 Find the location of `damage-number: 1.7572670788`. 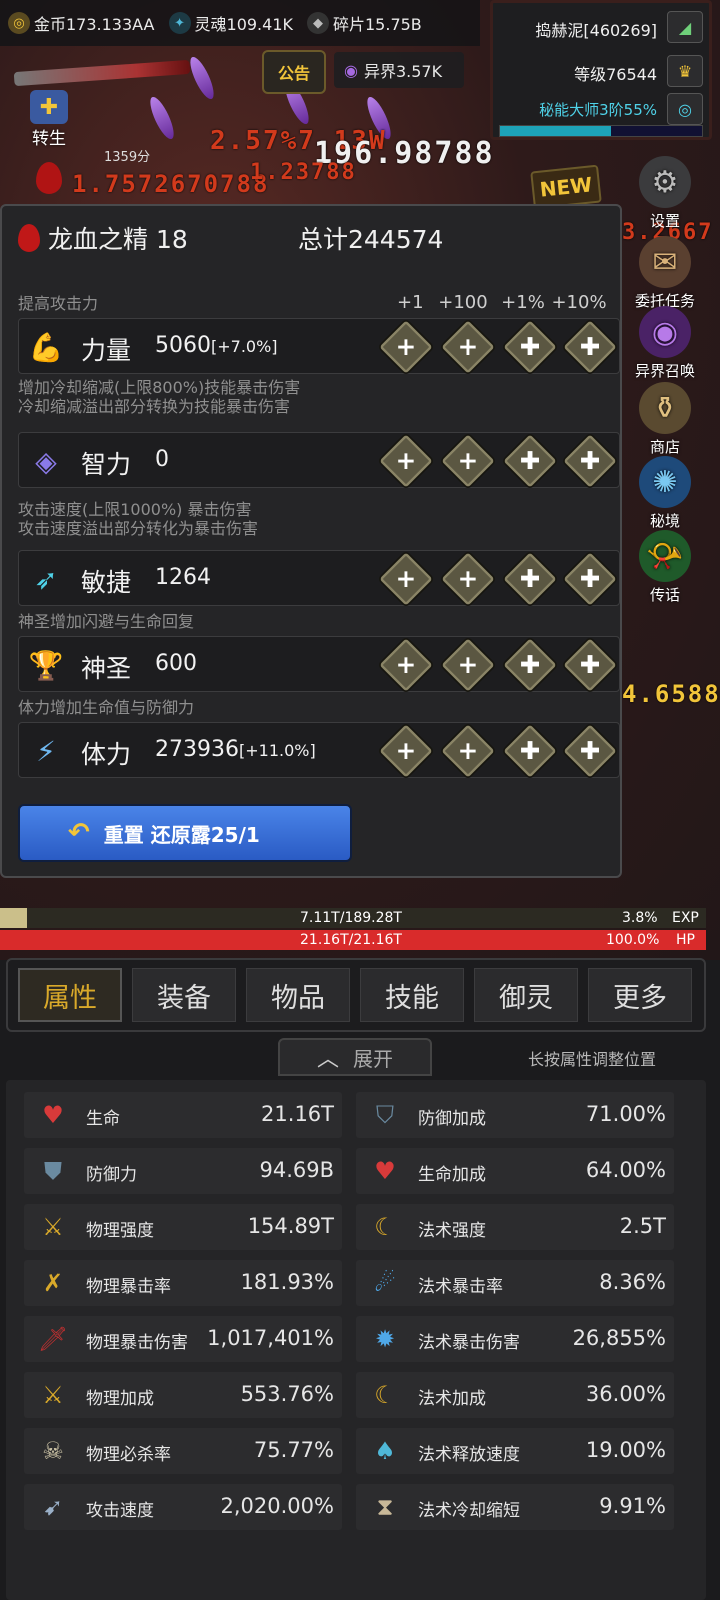

damage-number: 1.7572670788 is located at coordinates (171, 184).